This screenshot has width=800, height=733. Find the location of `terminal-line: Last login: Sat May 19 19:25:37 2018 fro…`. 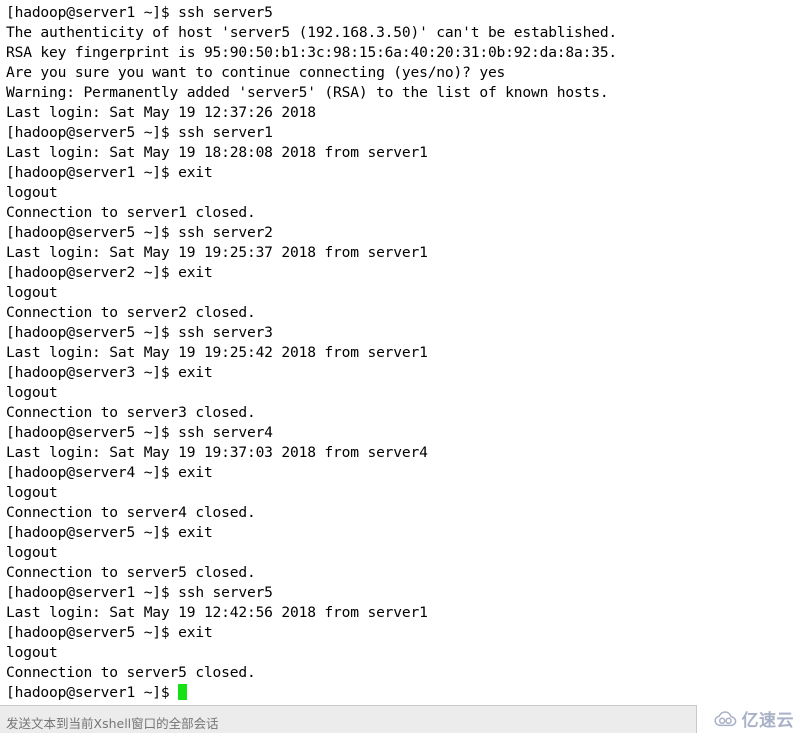

terminal-line: Last login: Sat May 19 19:25:37 2018 fro… is located at coordinates (217, 252).